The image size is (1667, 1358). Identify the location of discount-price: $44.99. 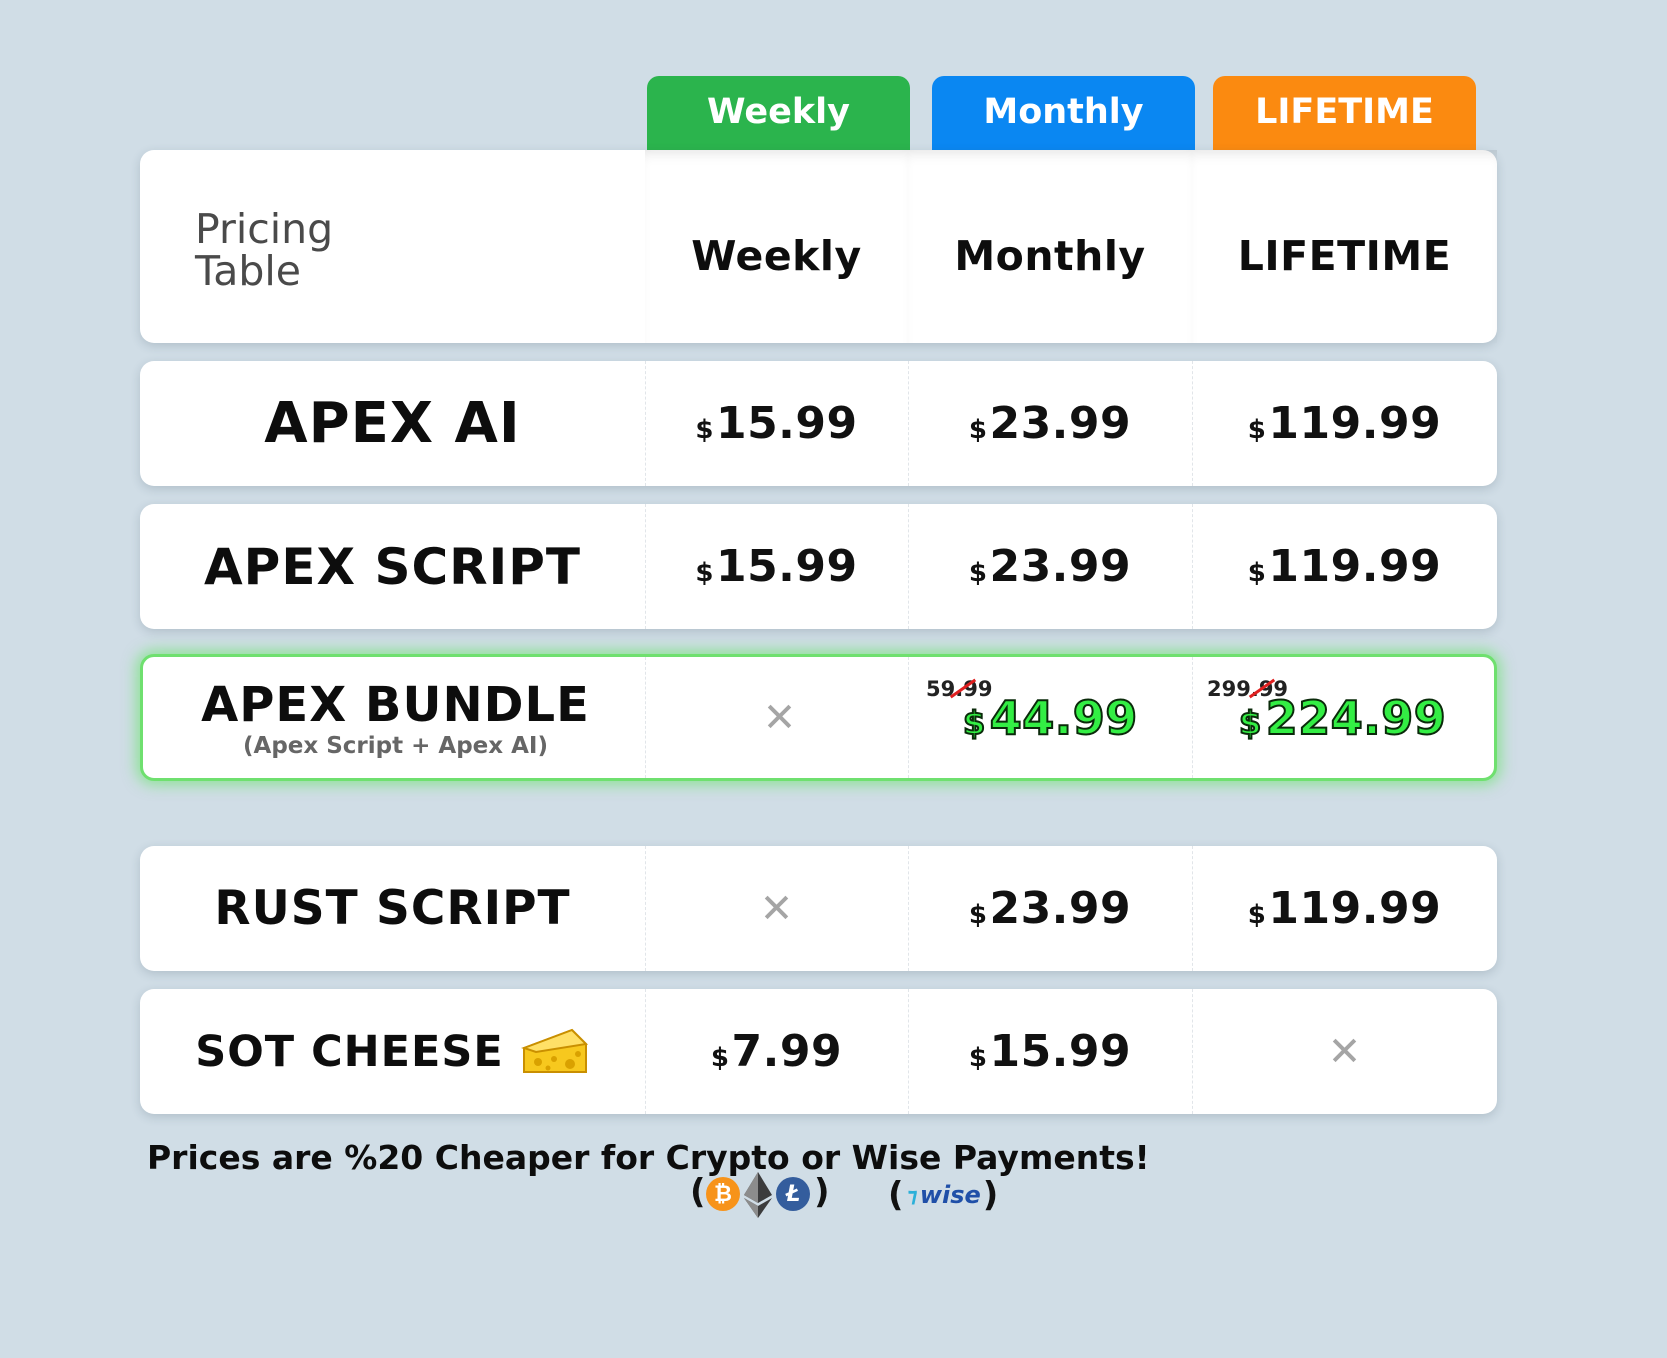
(1050, 718).